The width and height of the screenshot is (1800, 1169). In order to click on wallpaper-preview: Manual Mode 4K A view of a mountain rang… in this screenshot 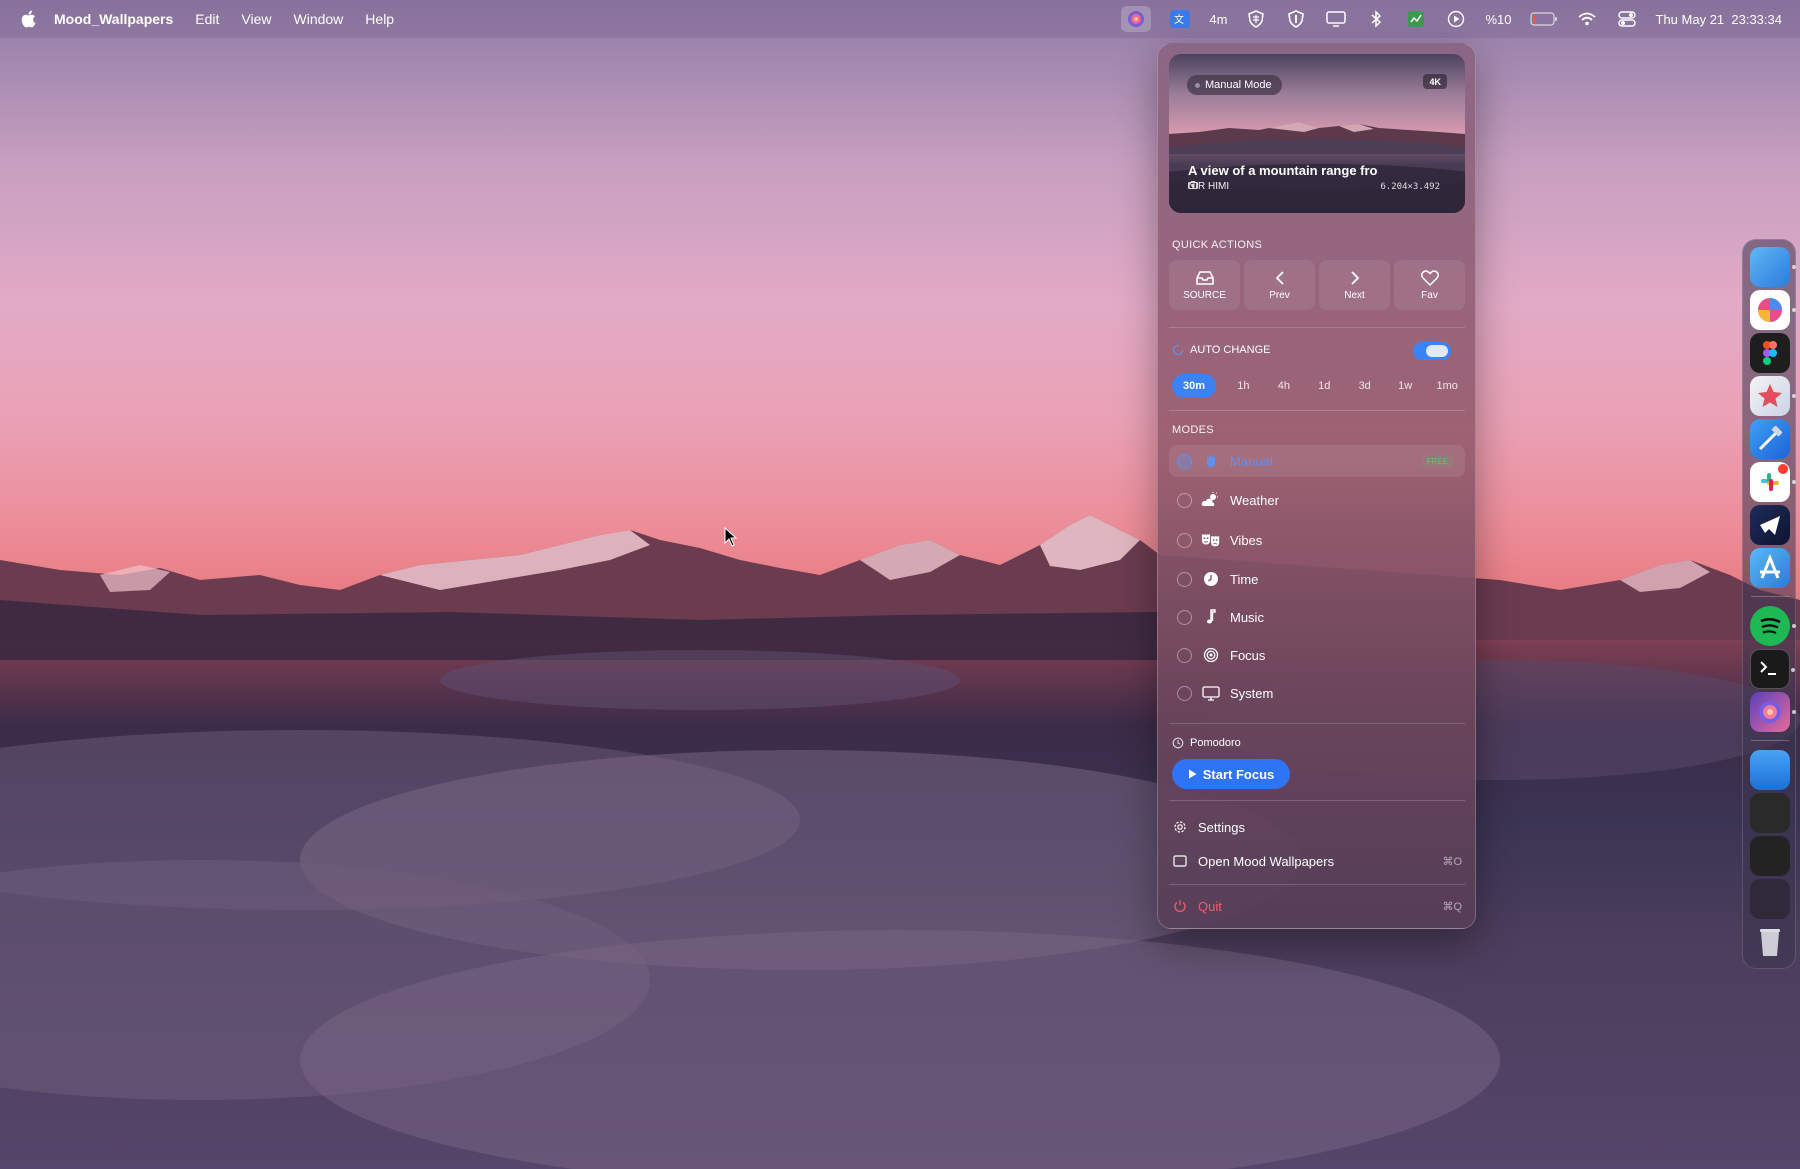, I will do `click(1317, 133)`.